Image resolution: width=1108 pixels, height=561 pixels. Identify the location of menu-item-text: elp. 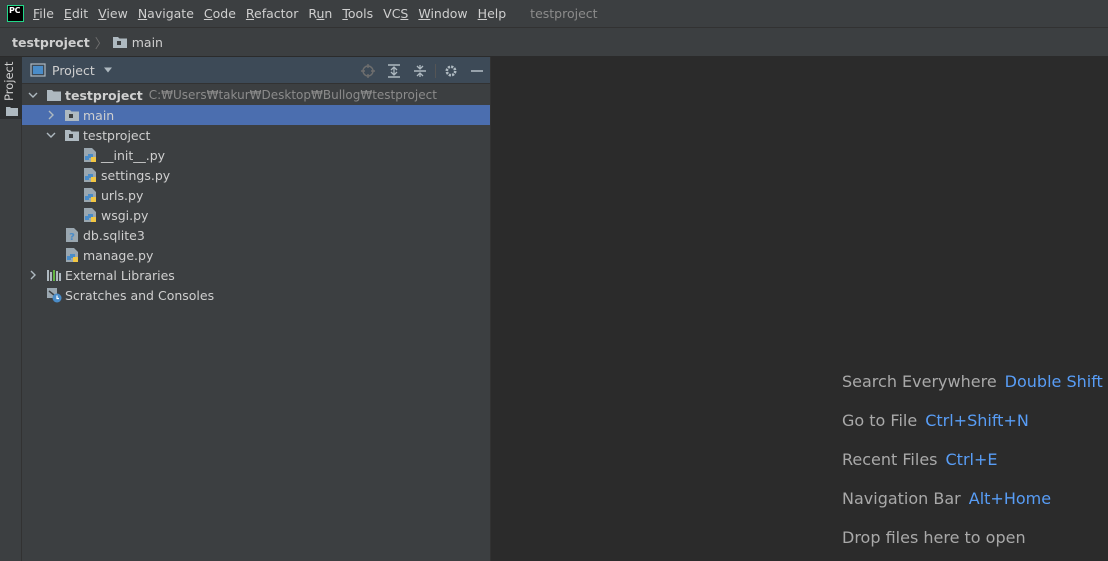
(497, 13).